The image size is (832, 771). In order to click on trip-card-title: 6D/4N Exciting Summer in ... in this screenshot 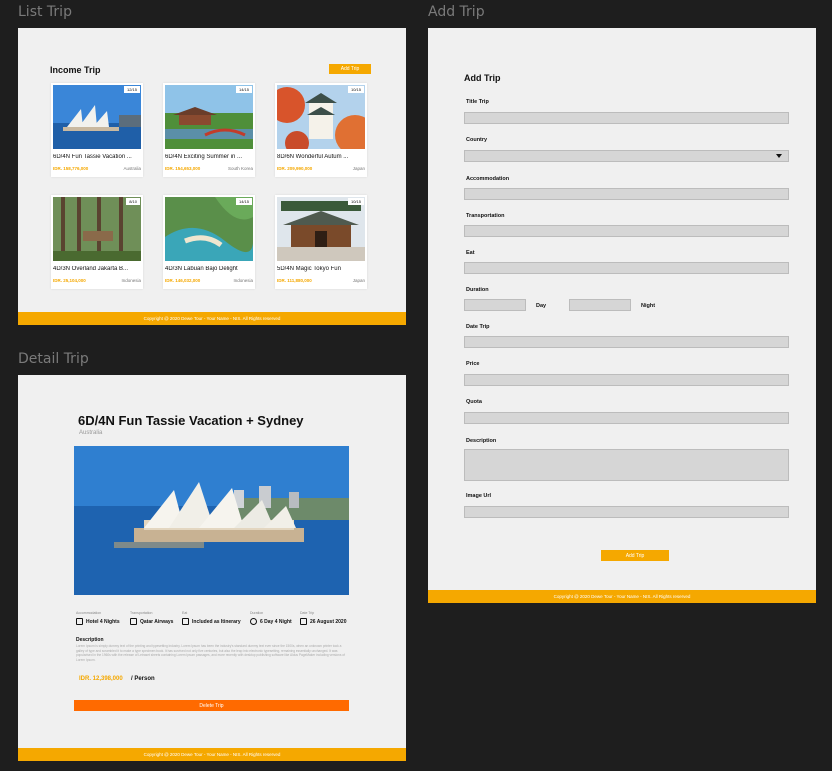, I will do `click(204, 157)`.